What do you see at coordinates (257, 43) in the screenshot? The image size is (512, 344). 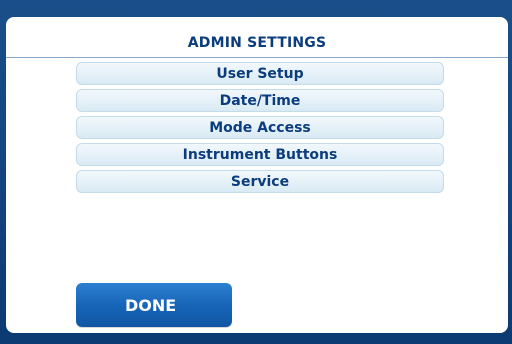 I see `page-title: ADMIN SETTINGS` at bounding box center [257, 43].